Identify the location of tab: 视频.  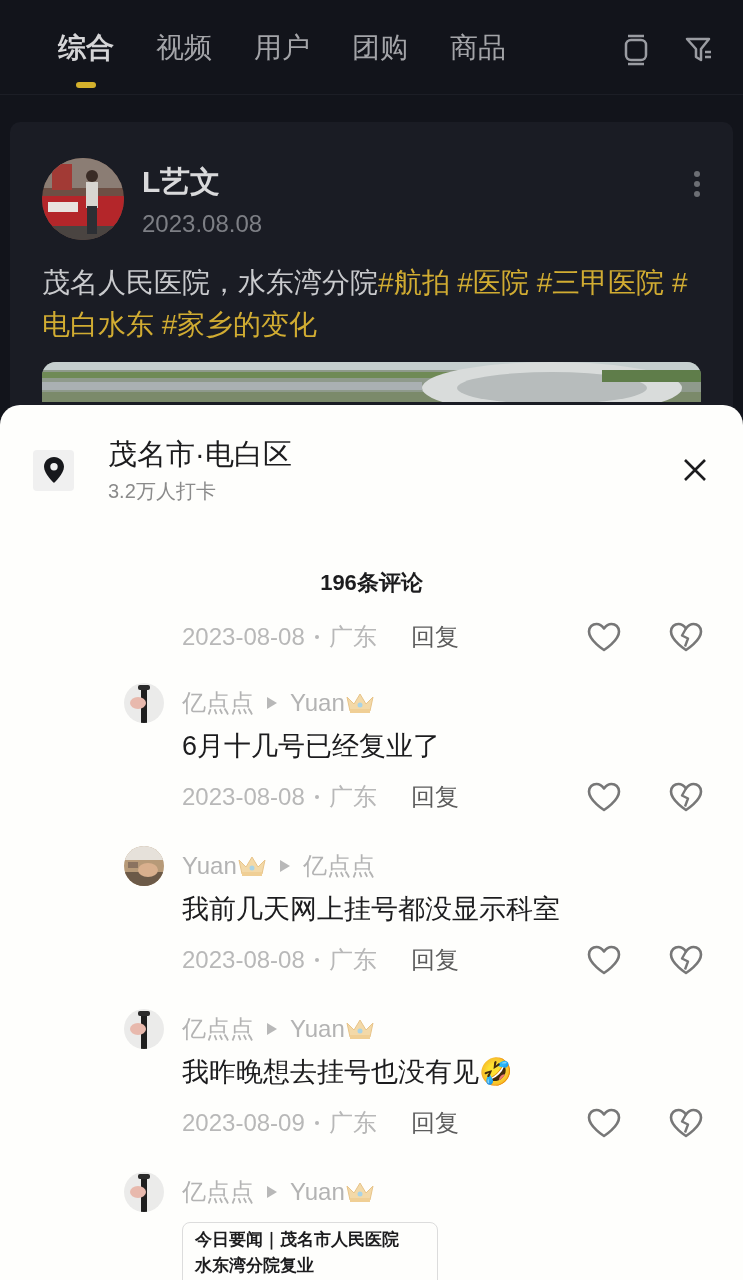
(184, 58).